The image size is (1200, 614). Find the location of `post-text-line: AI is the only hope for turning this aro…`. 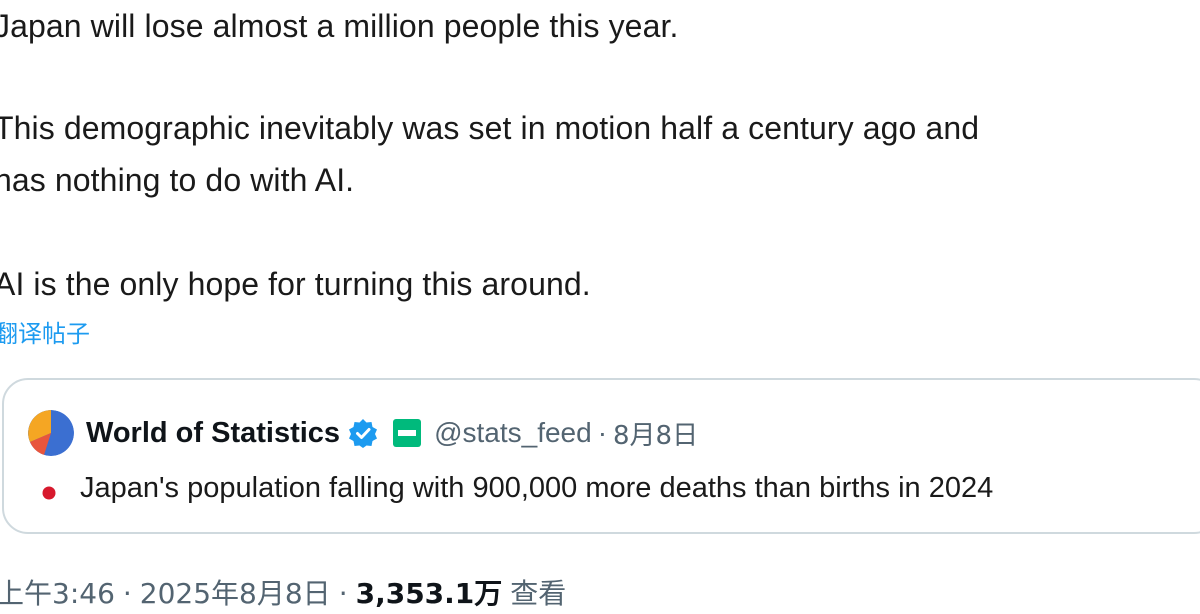

post-text-line: AI is the only hope for turning this aro… is located at coordinates (295, 284).